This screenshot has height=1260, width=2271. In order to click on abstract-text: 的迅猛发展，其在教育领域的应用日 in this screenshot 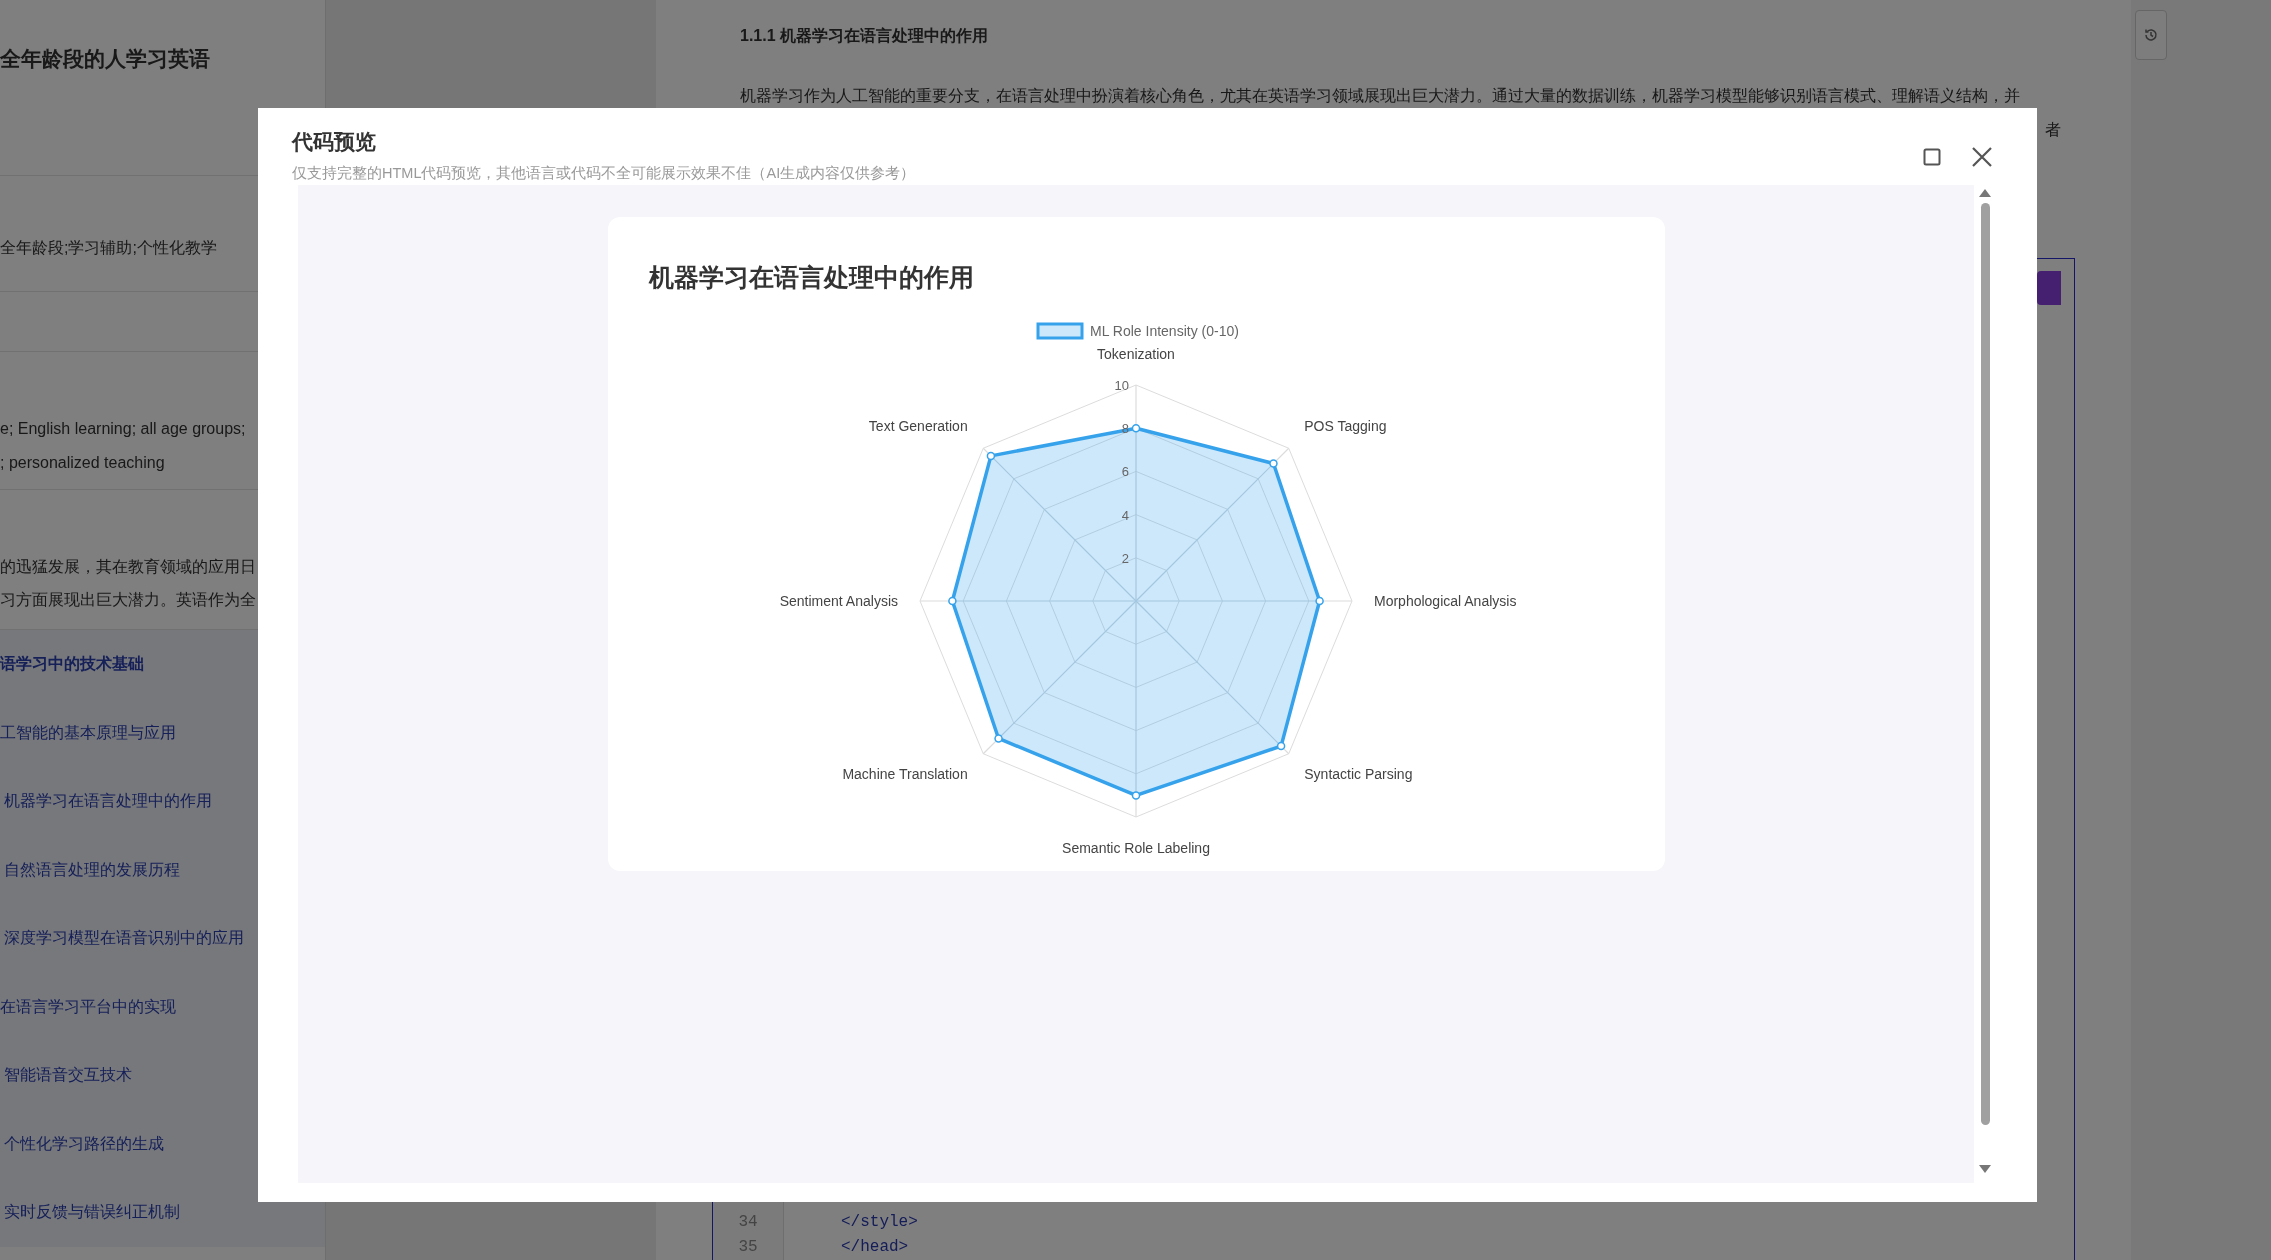, I will do `click(128, 567)`.